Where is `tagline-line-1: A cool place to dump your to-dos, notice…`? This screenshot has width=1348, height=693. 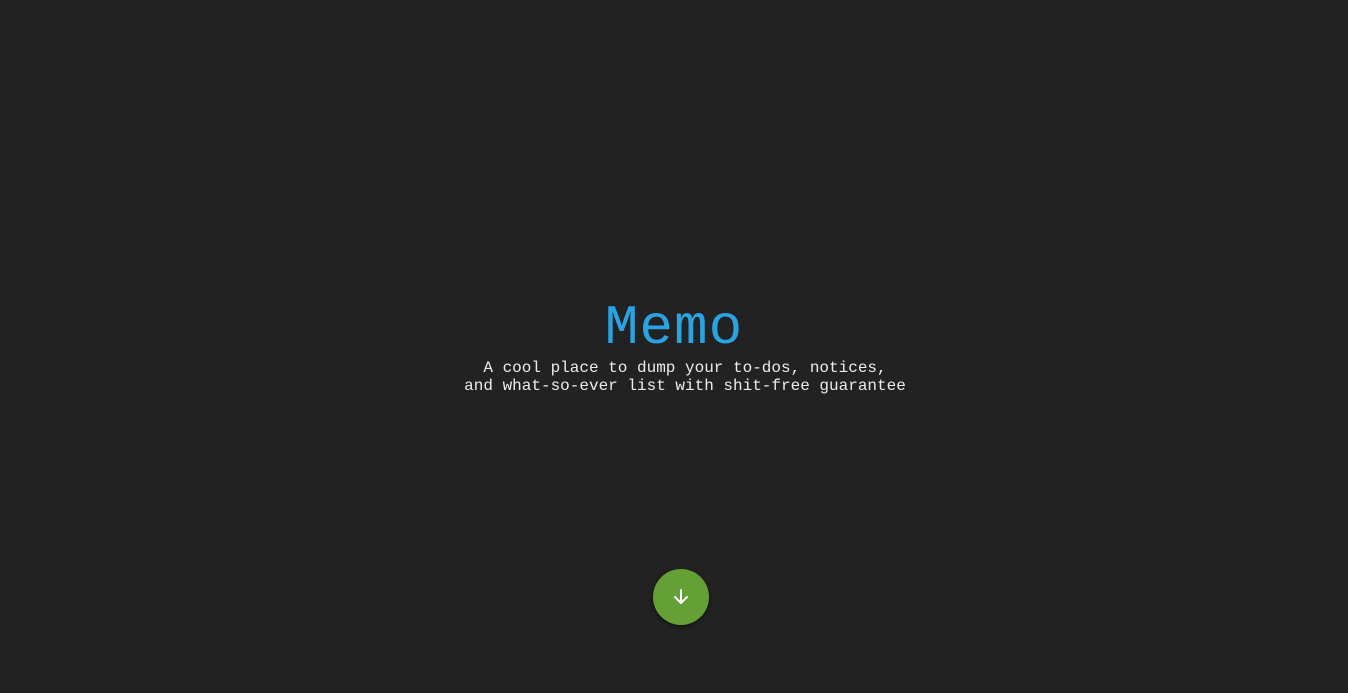
tagline-line-1: A cool place to dump your to-dos, notice… is located at coordinates (685, 368).